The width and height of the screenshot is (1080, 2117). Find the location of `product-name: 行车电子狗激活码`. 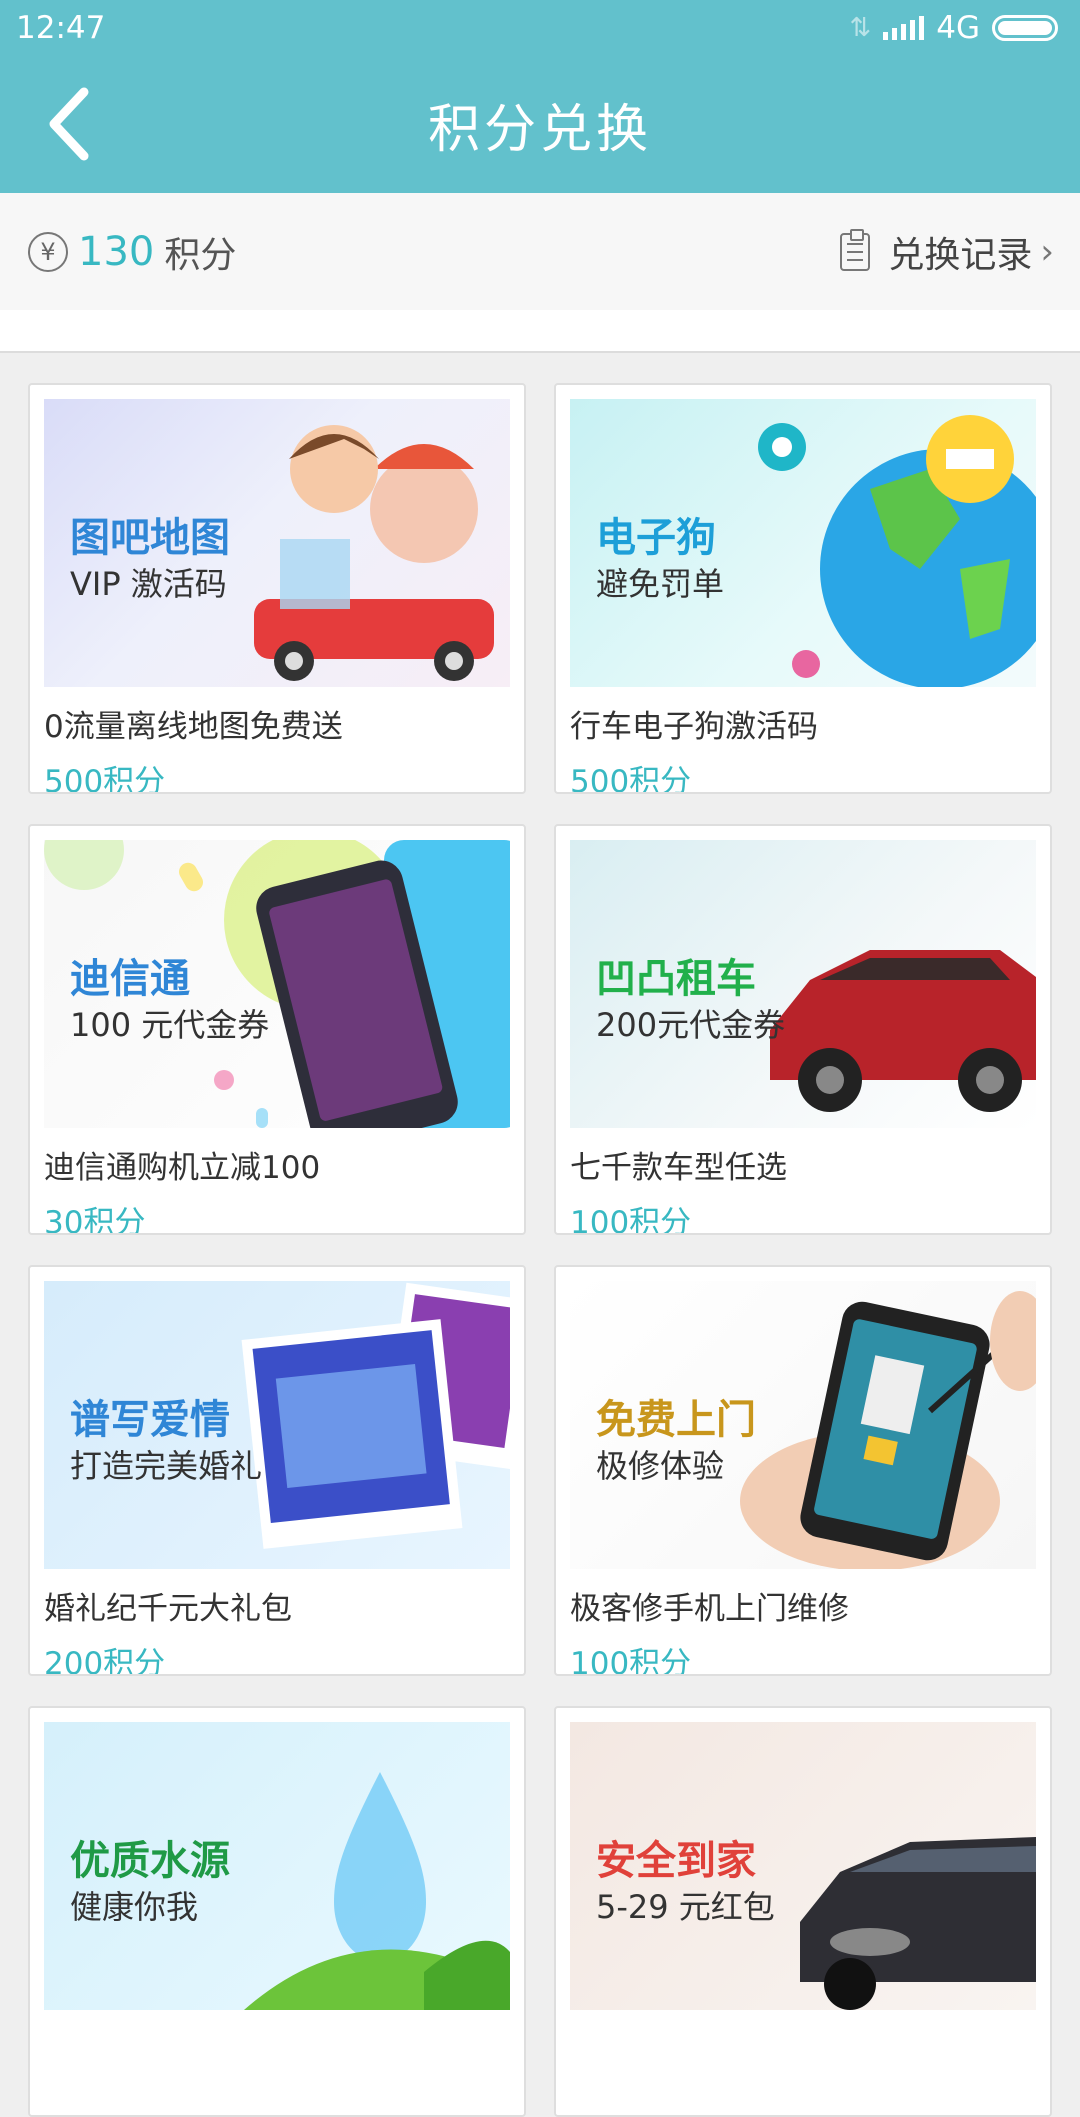

product-name: 行车电子狗激活码 is located at coordinates (694, 727).